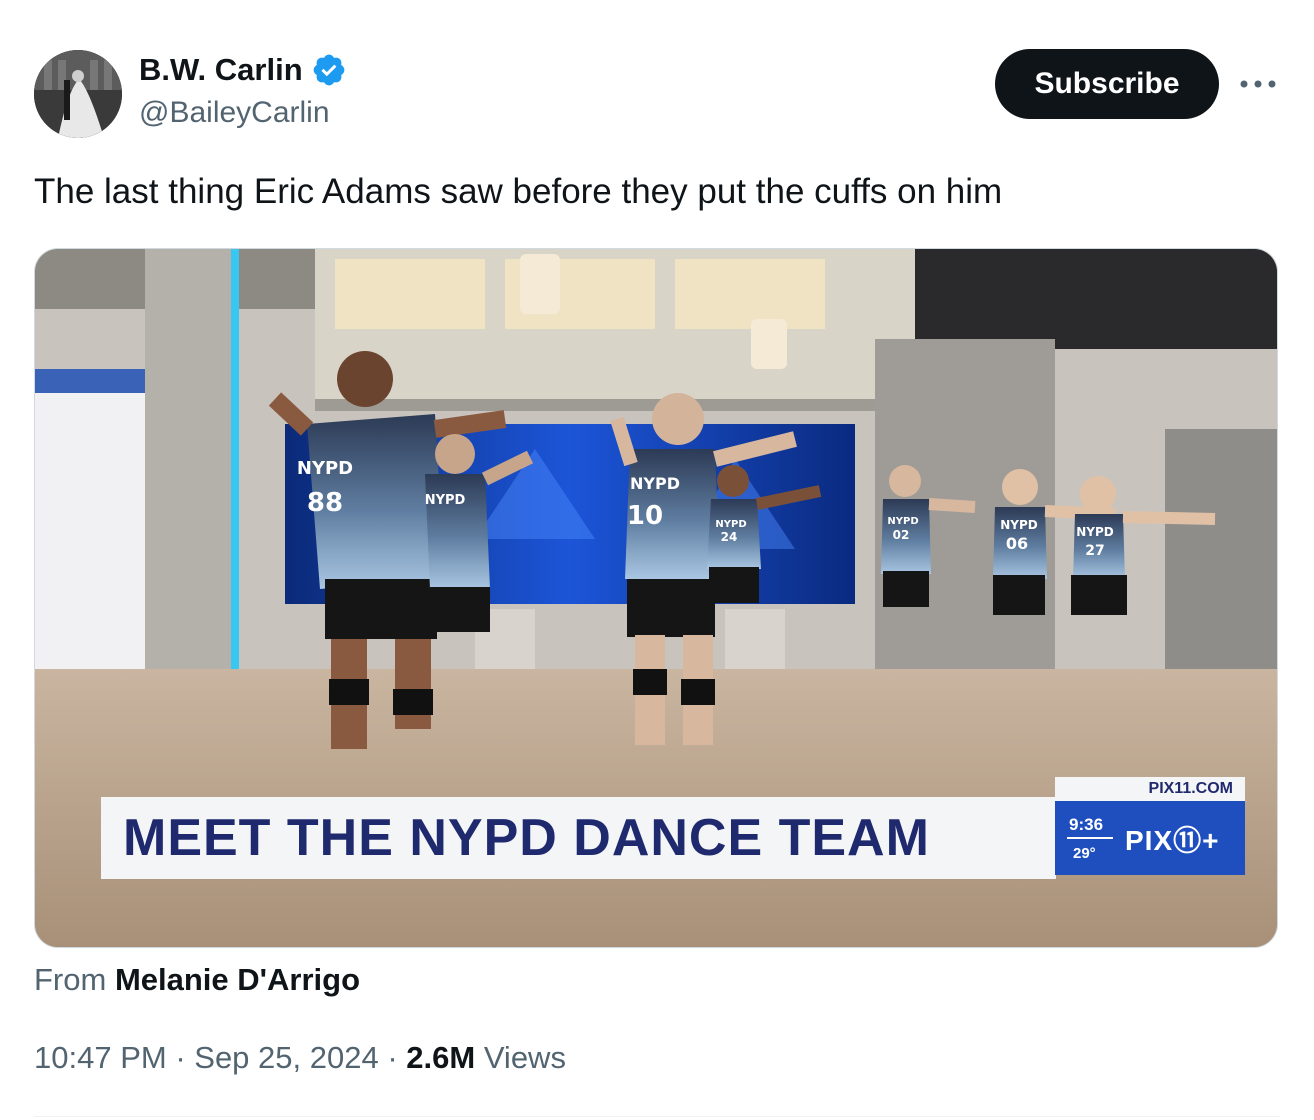 The image size is (1314, 1120). Describe the element at coordinates (1094, 551) in the screenshot. I see `jersey-number: 27` at that location.